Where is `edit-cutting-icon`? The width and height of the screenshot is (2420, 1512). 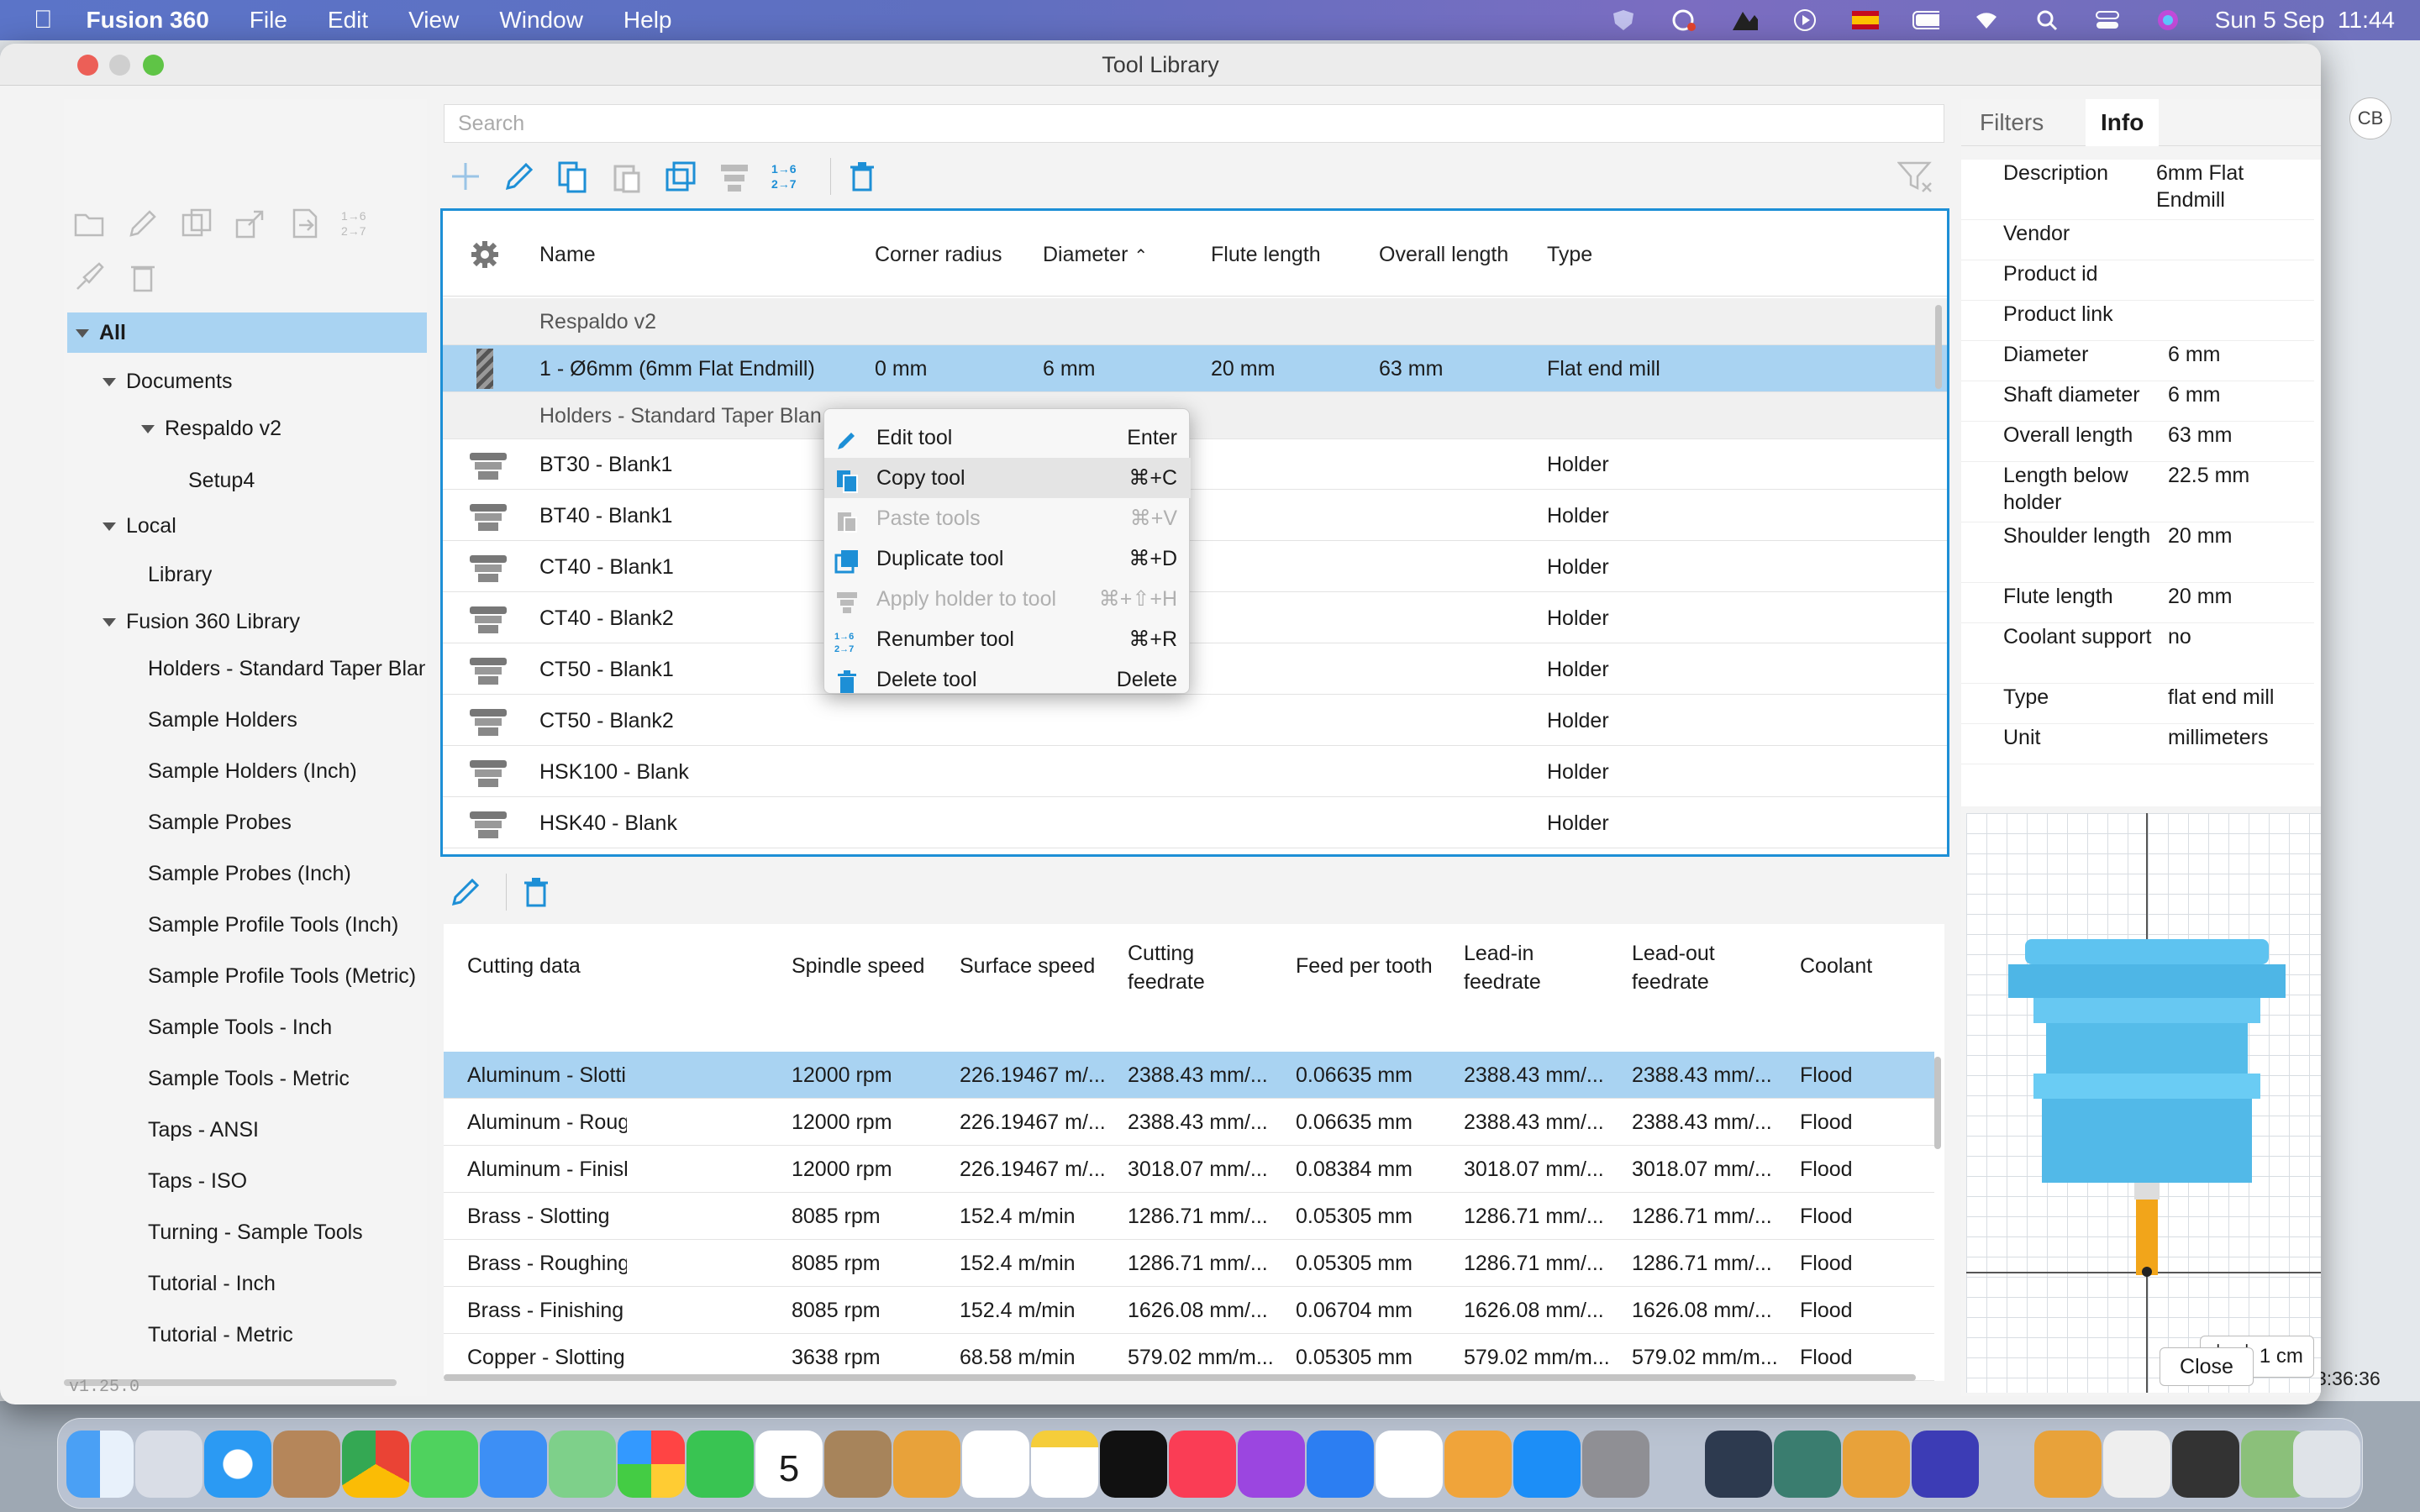 edit-cutting-icon is located at coordinates (465, 892).